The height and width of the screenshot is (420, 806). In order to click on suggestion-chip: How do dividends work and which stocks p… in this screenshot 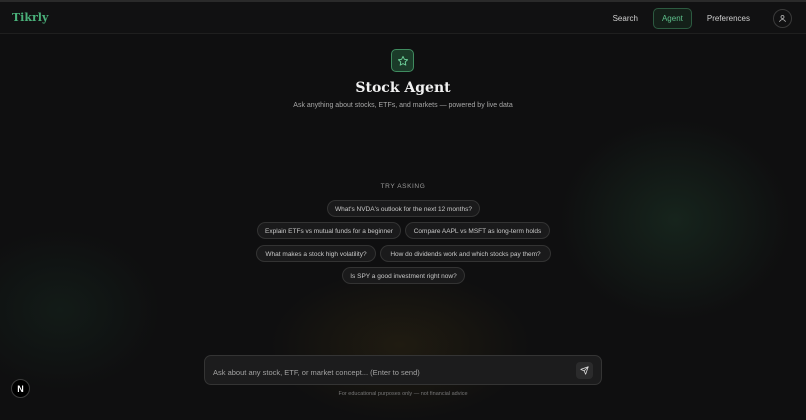, I will do `click(465, 253)`.